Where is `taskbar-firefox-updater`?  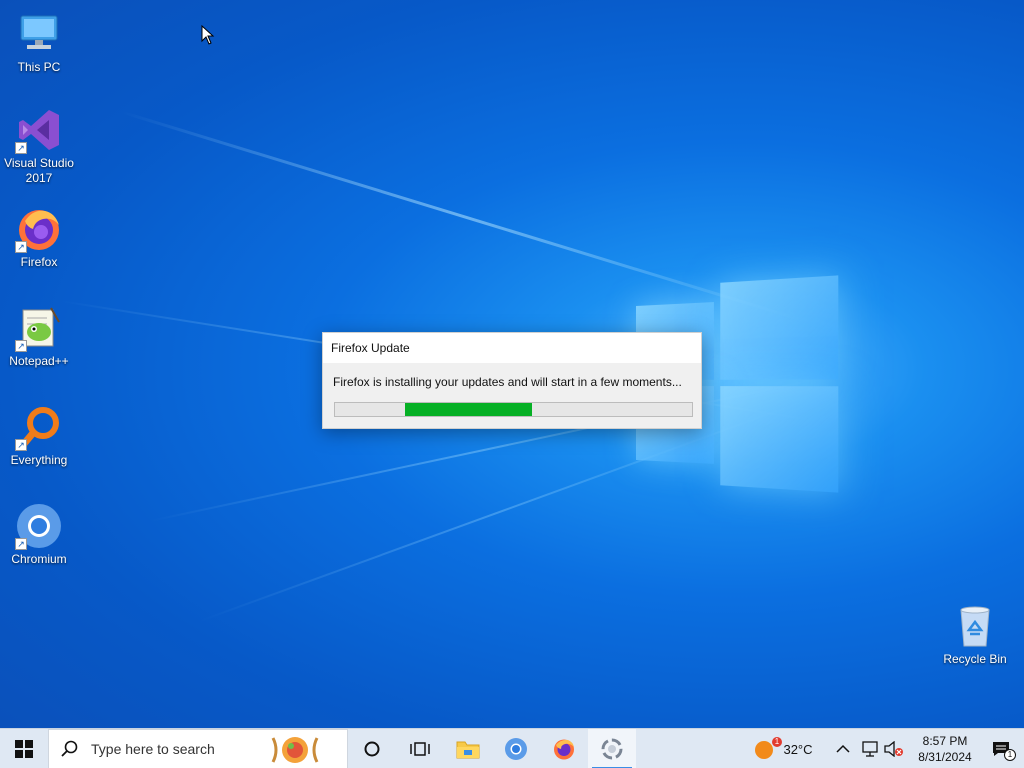
taskbar-firefox-updater is located at coordinates (612, 748).